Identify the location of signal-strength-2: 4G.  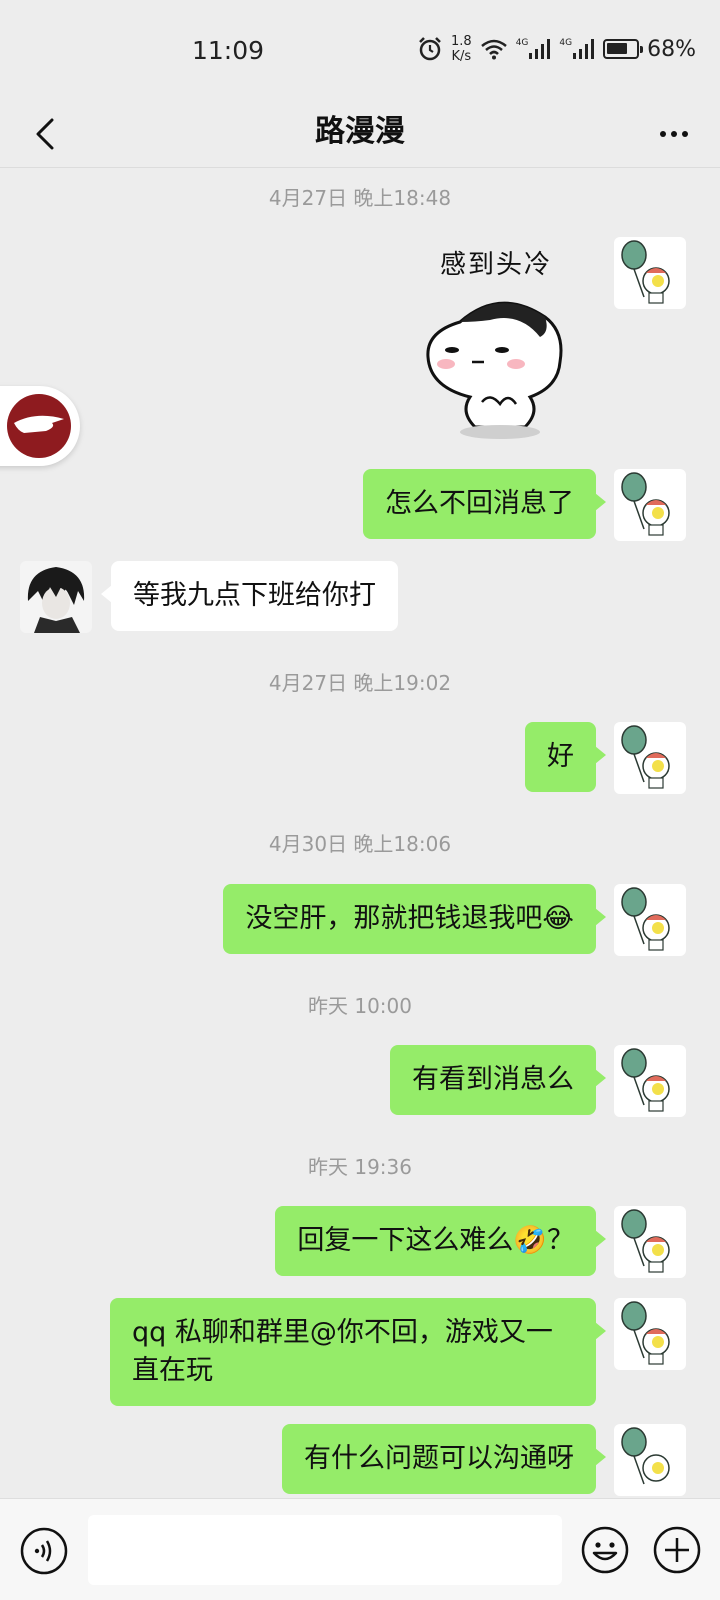
(577, 49).